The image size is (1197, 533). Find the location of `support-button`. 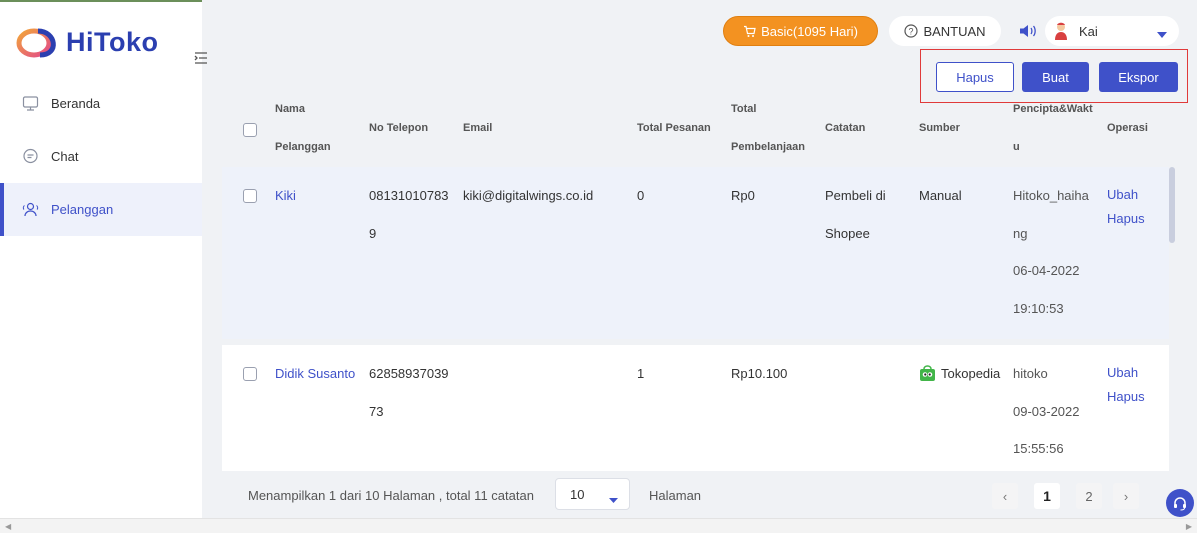

support-button is located at coordinates (1180, 503).